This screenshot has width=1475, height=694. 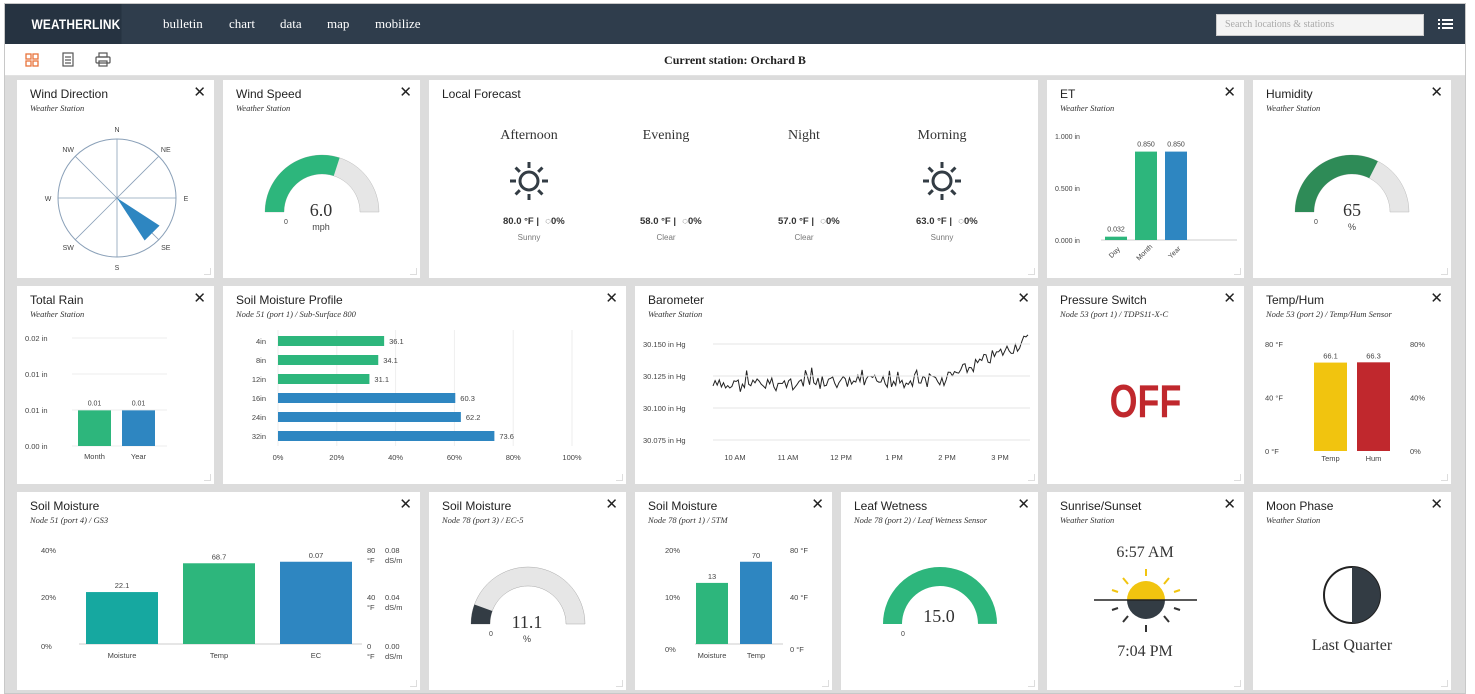 I want to click on et-bar-year, so click(x=1176, y=195).